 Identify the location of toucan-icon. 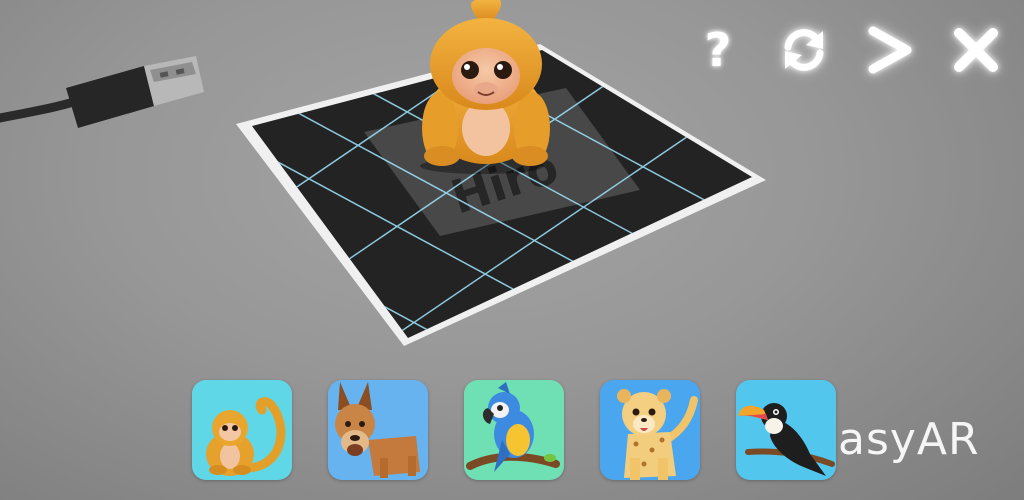
(786, 430).